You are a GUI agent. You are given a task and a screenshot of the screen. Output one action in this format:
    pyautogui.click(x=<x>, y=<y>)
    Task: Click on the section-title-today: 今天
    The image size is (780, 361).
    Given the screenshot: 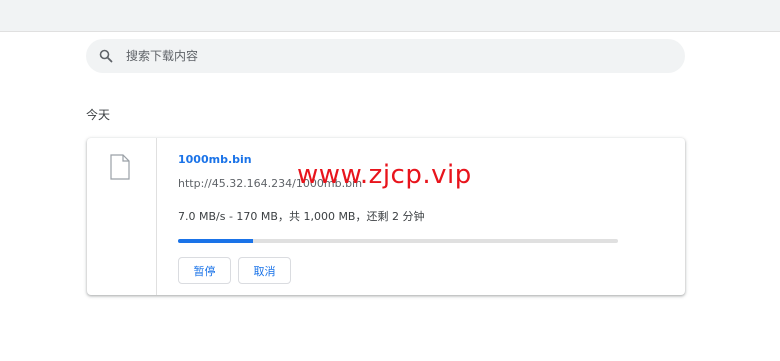 What is the action you would take?
    pyautogui.click(x=98, y=115)
    